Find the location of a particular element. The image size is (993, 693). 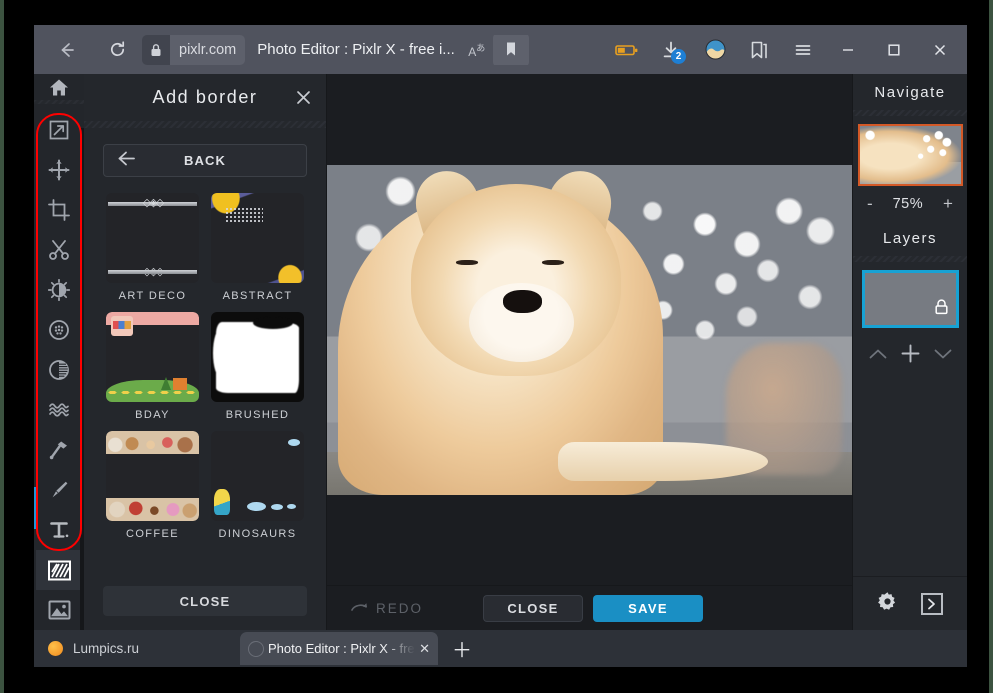

reload-button is located at coordinates (117, 50).